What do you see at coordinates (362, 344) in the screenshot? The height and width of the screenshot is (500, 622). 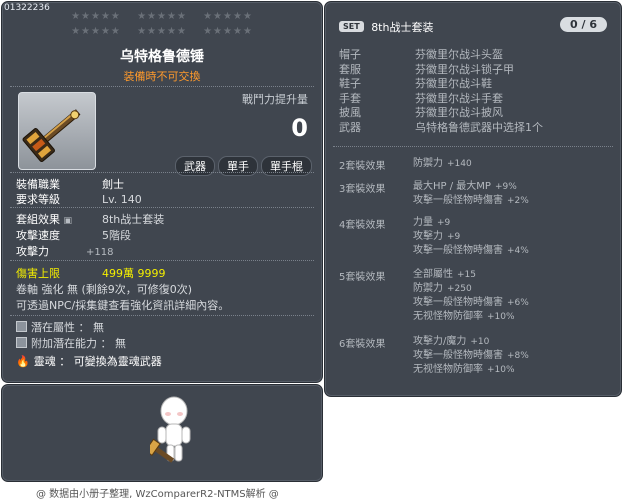 I see `set-effect-tier-label: 6套裝效果` at bounding box center [362, 344].